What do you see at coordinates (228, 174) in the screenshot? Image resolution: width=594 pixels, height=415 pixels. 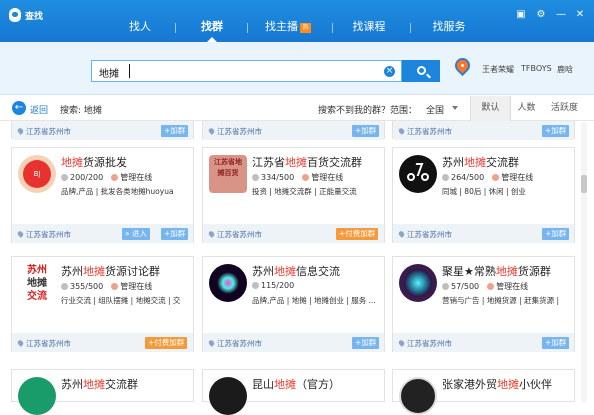 I see `group-avatar: 江苏省地摊百货` at bounding box center [228, 174].